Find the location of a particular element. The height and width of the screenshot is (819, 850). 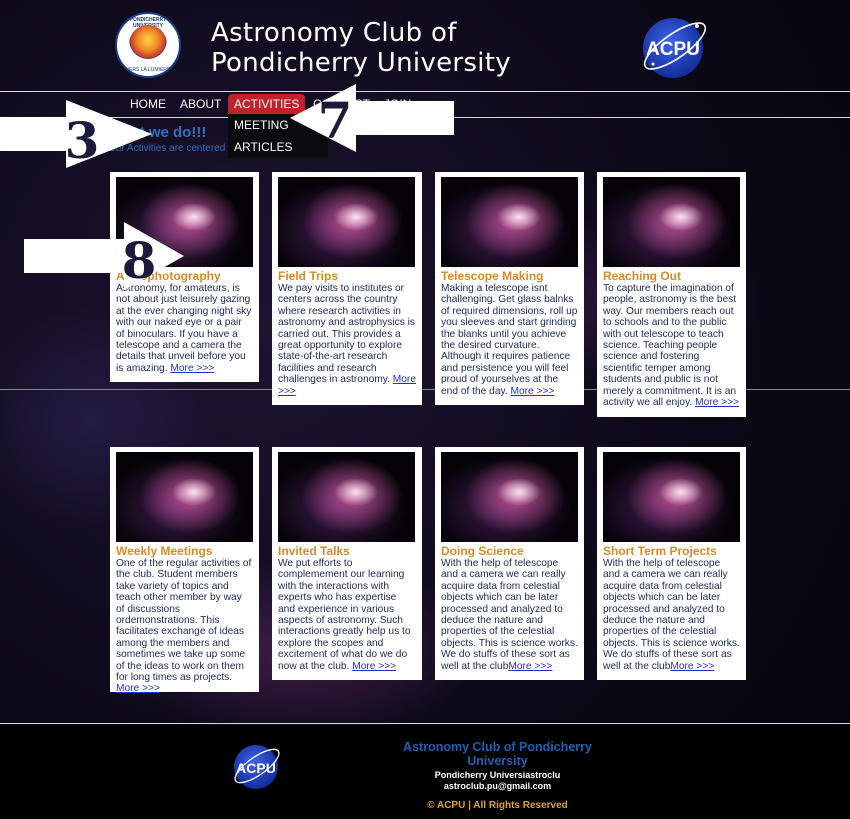

card-title: Doing Science is located at coordinates (482, 551).